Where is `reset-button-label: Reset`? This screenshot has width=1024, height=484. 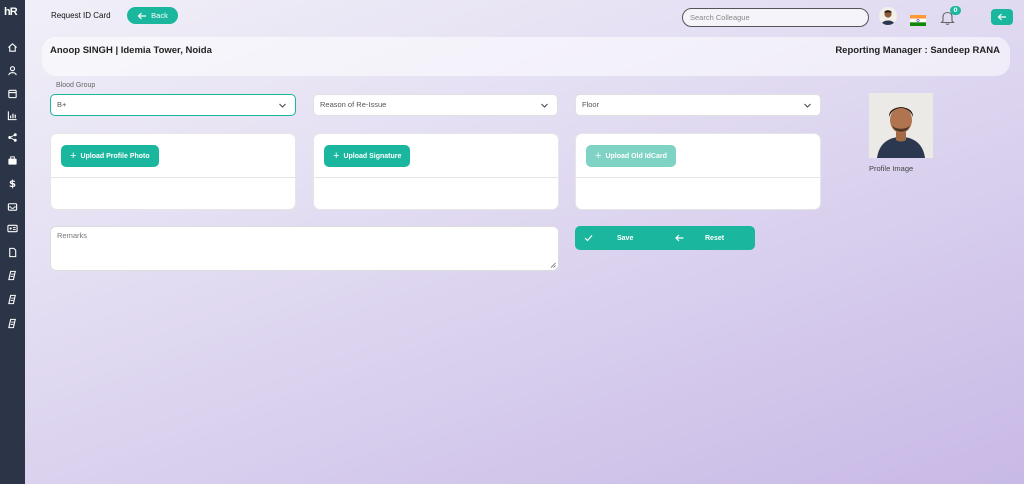 reset-button-label: Reset is located at coordinates (715, 238).